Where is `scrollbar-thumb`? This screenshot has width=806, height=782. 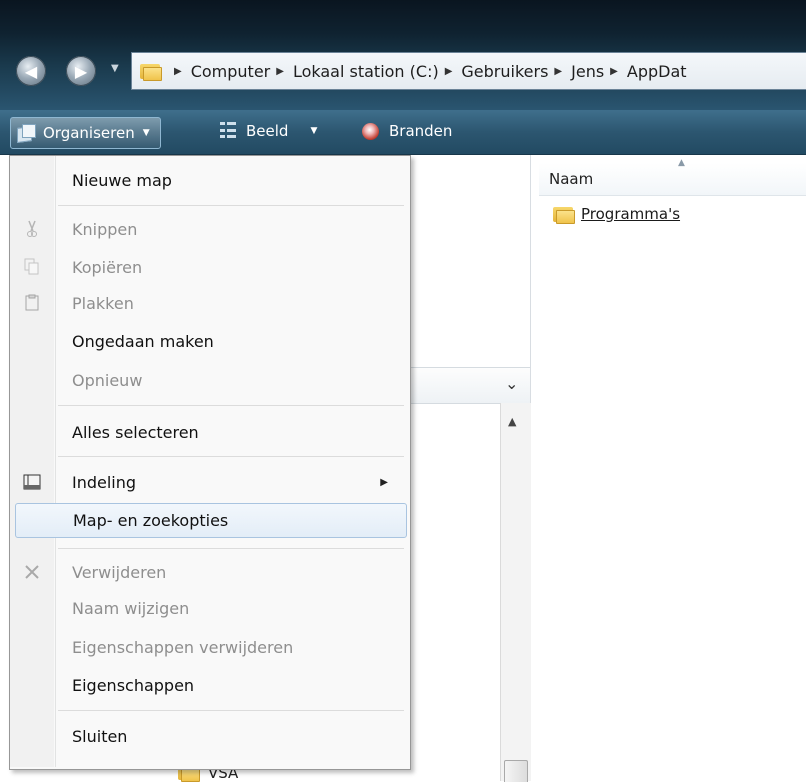
scrollbar-thumb is located at coordinates (516, 771).